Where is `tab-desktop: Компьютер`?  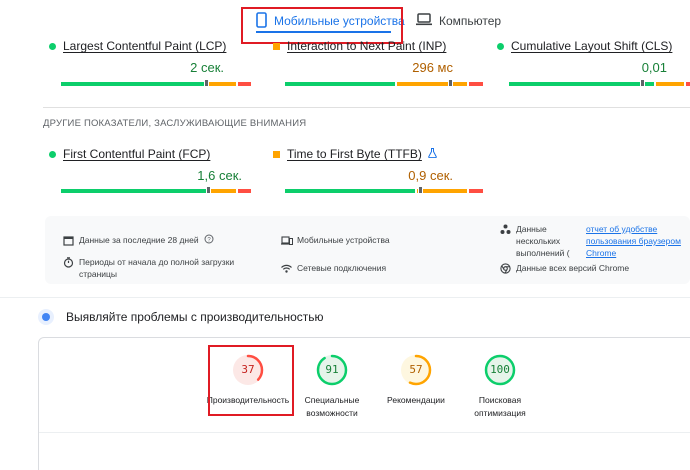 tab-desktop: Компьютер is located at coordinates (458, 21).